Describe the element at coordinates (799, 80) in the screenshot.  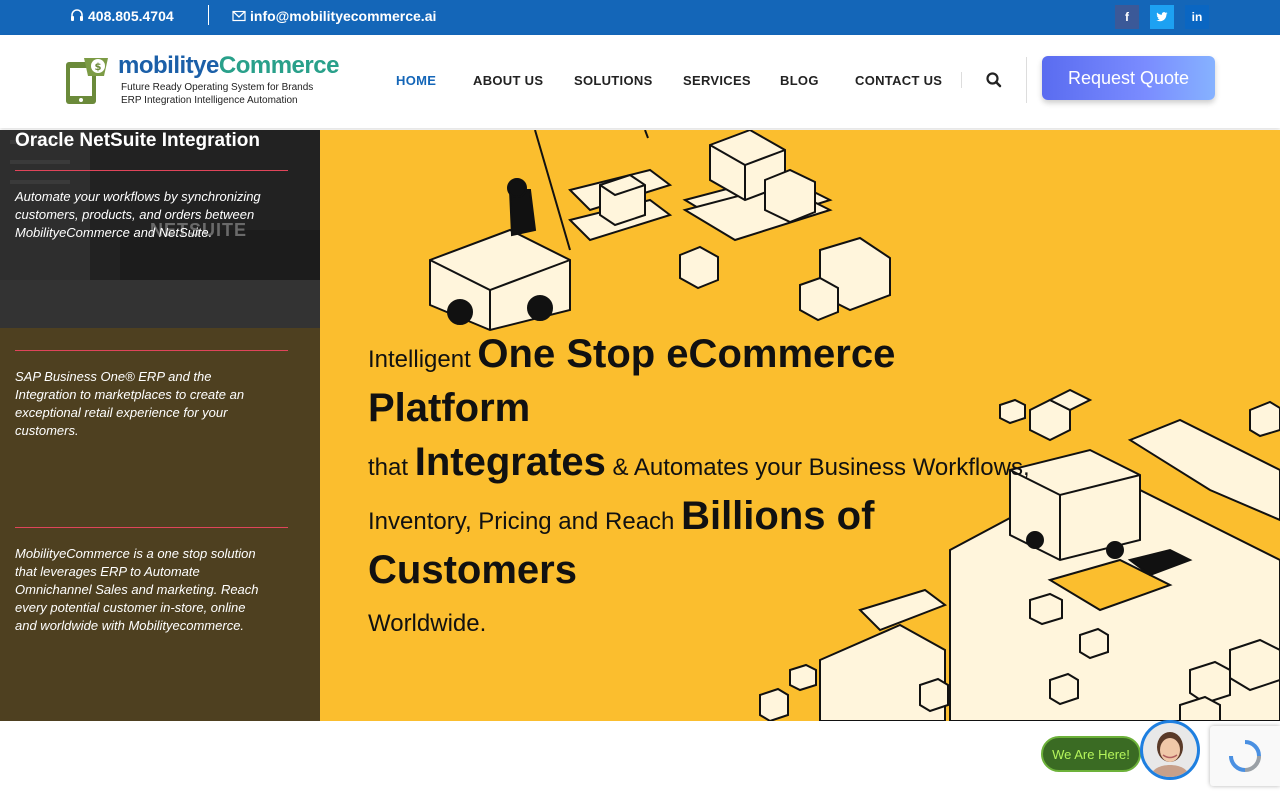
I see `nav-blog: BLOG` at that location.